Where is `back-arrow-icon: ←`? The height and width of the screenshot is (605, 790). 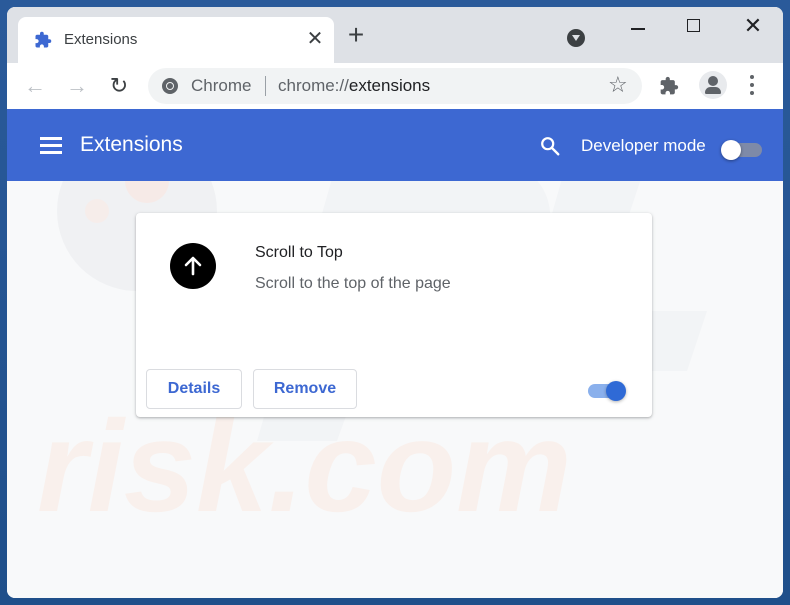 back-arrow-icon: ← is located at coordinates (35, 86).